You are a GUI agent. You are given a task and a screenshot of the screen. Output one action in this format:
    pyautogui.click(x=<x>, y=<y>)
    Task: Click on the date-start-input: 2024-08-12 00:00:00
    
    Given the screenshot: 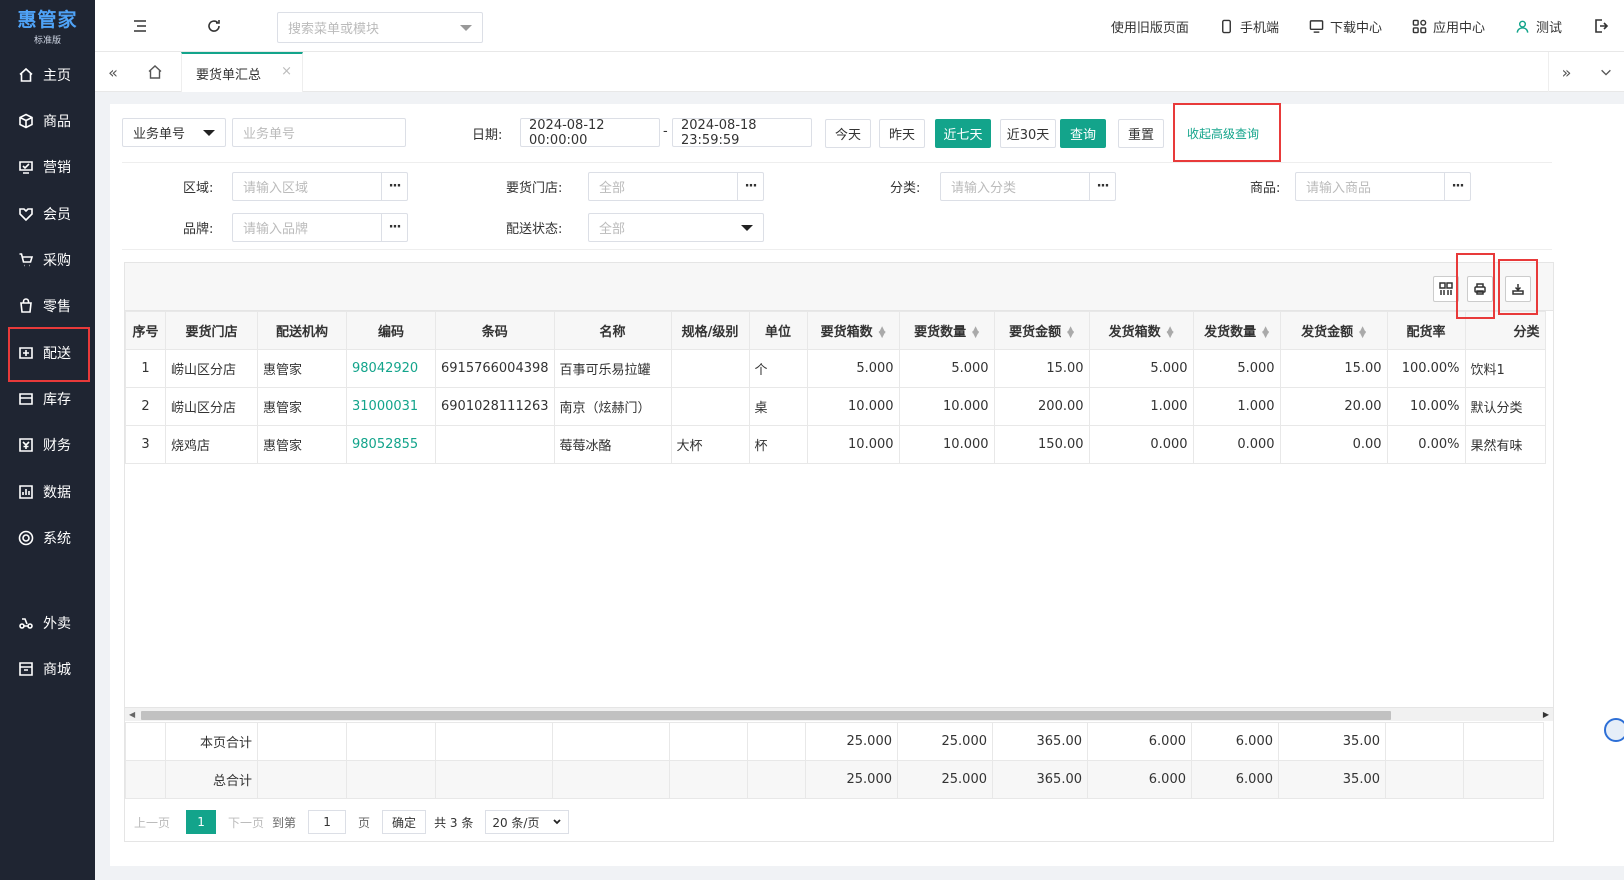 What is the action you would take?
    pyautogui.click(x=590, y=132)
    